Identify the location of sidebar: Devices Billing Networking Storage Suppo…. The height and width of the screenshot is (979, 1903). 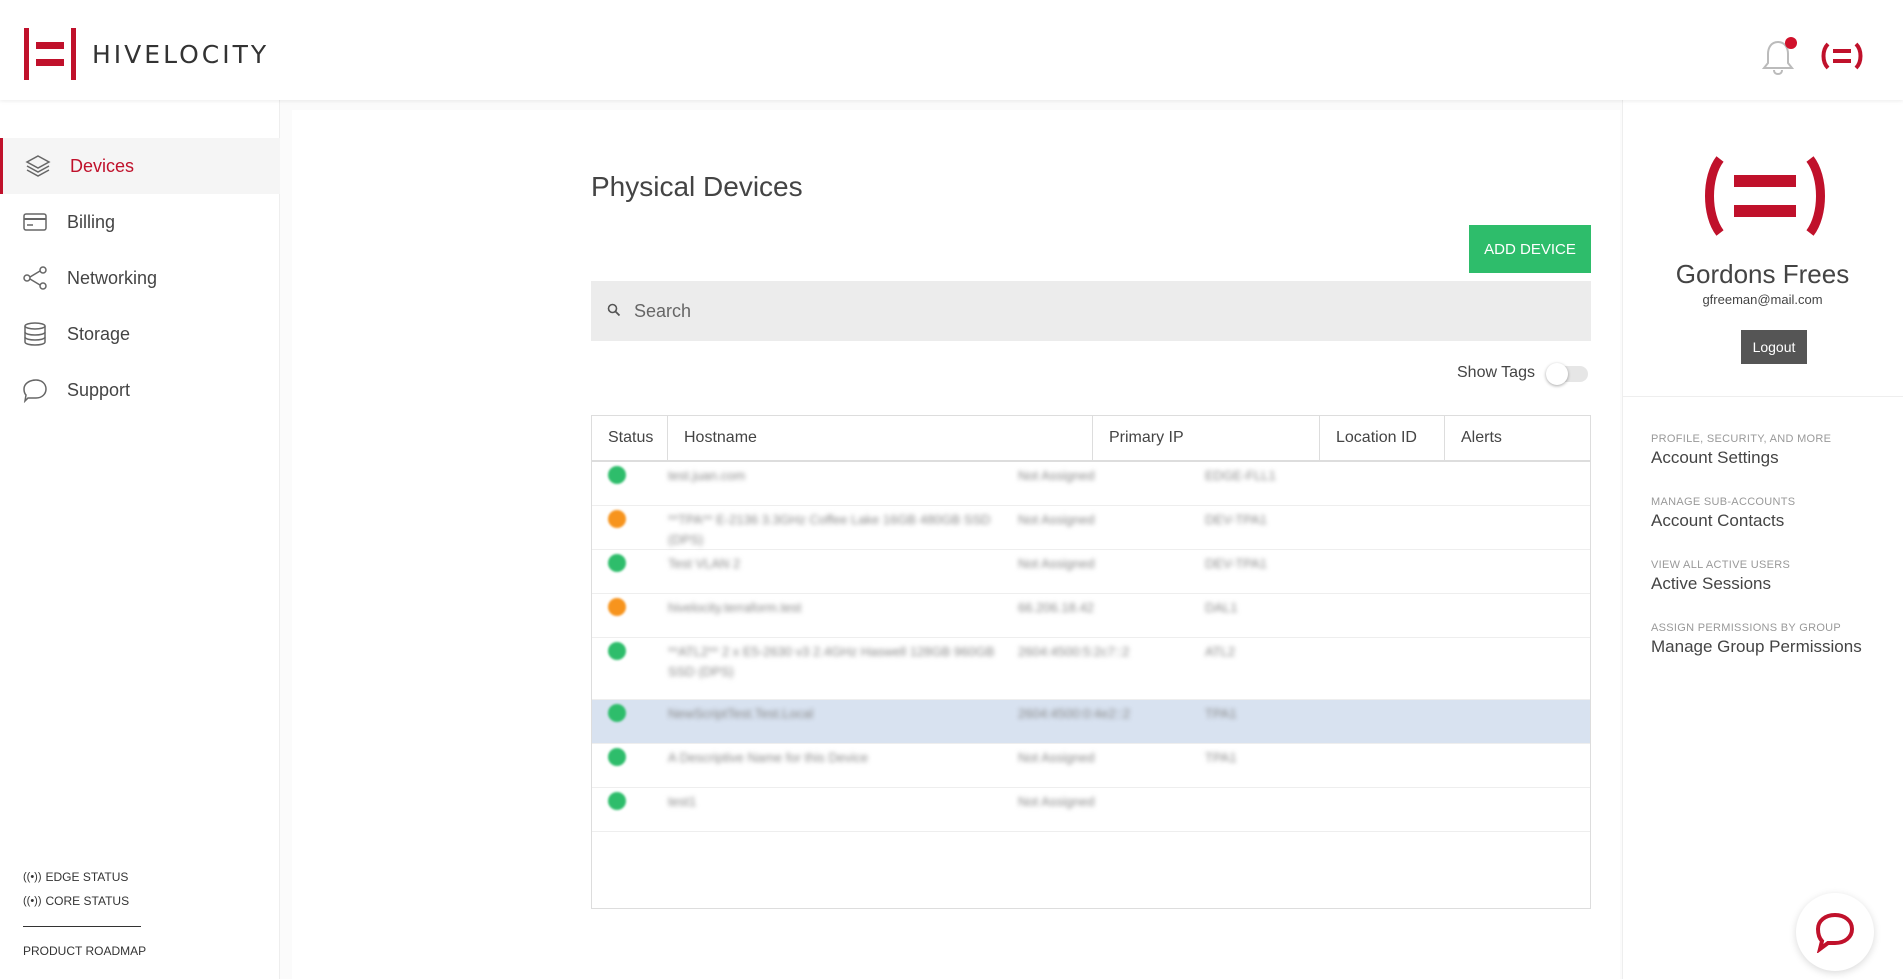
(140, 539).